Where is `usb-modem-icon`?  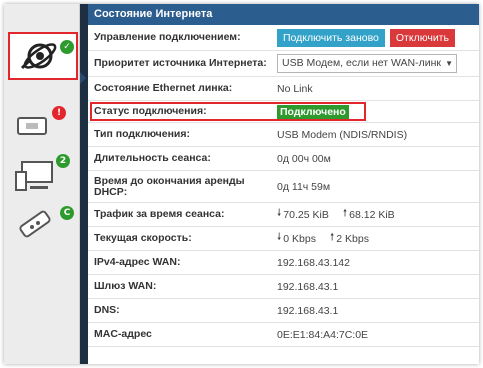
usb-modem-icon is located at coordinates (35, 224).